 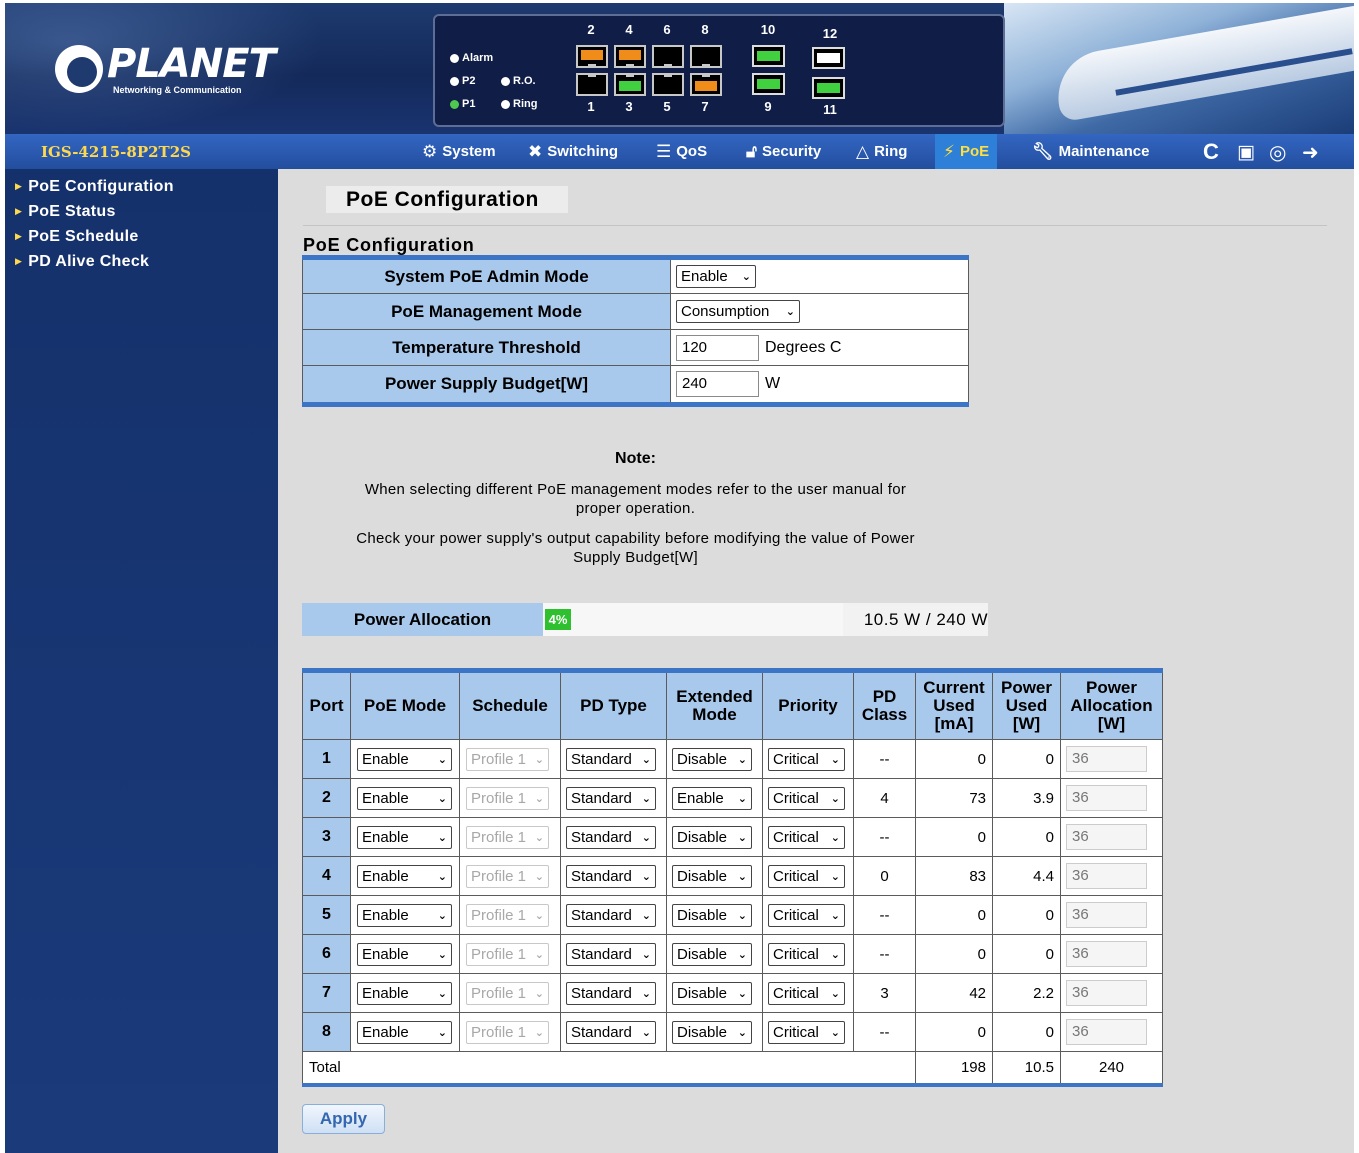 What do you see at coordinates (738, 311) in the screenshot?
I see `mgmt-mode-select: Consumption ⌄` at bounding box center [738, 311].